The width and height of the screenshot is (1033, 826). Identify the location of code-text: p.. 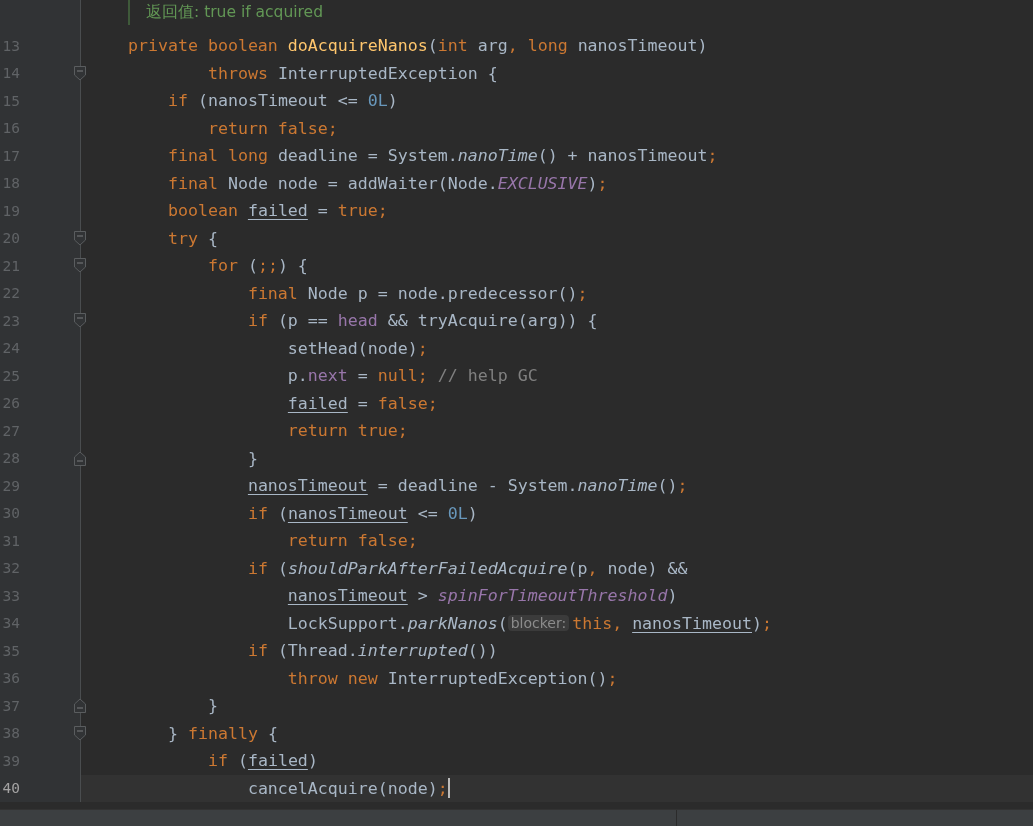
(297, 376).